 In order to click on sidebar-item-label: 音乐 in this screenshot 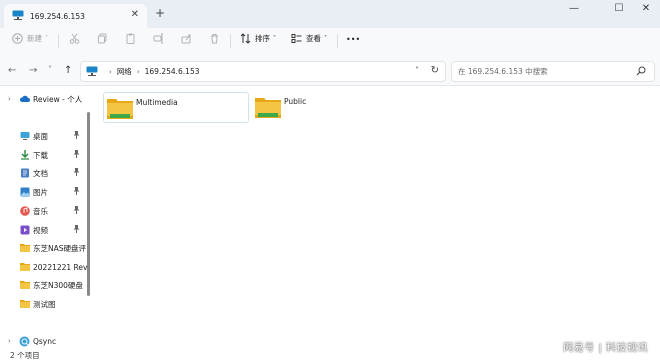, I will do `click(40, 211)`.